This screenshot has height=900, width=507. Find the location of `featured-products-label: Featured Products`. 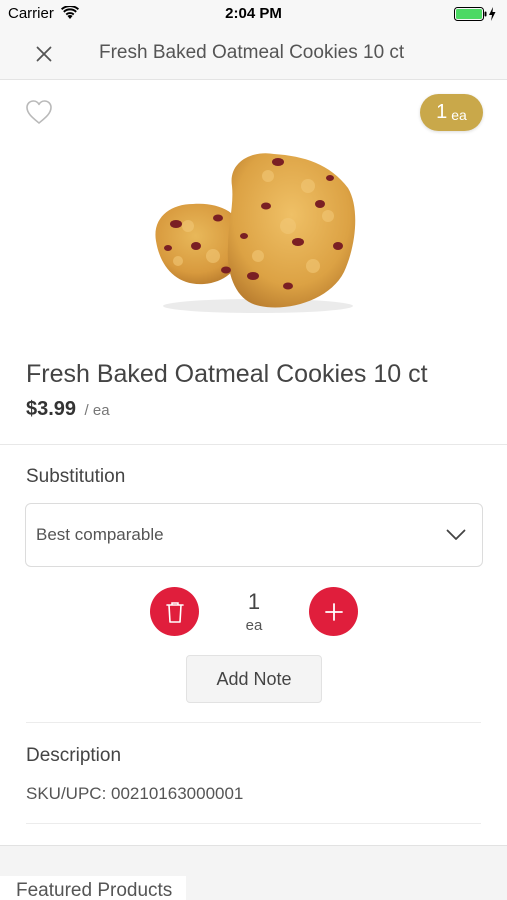

featured-products-label: Featured Products is located at coordinates (93, 888).